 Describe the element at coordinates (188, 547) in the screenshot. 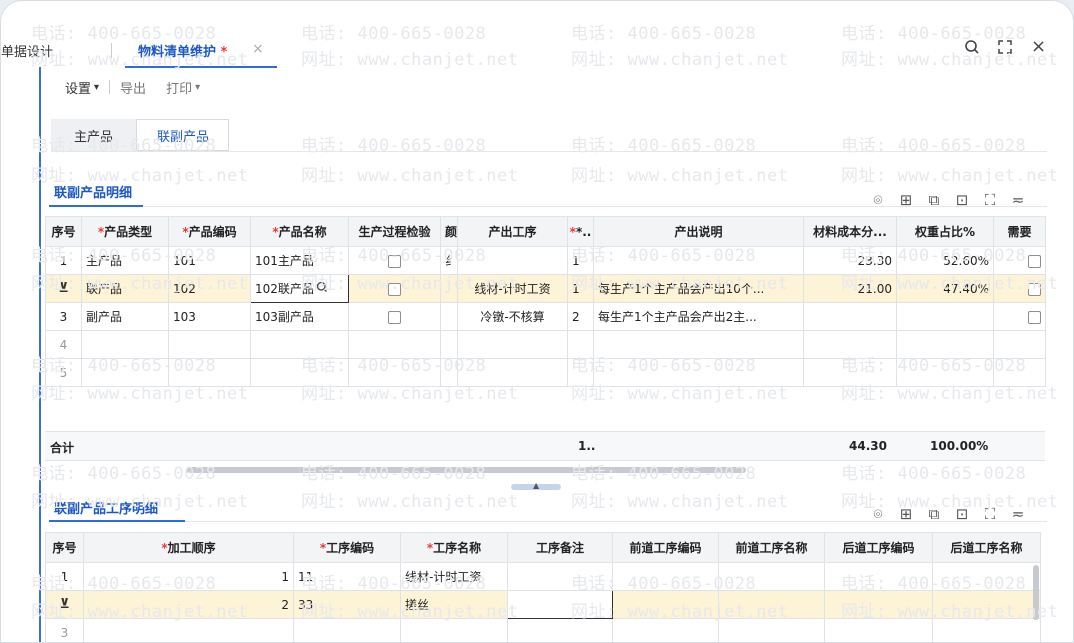

I see `col-order: *加工顺序` at that location.